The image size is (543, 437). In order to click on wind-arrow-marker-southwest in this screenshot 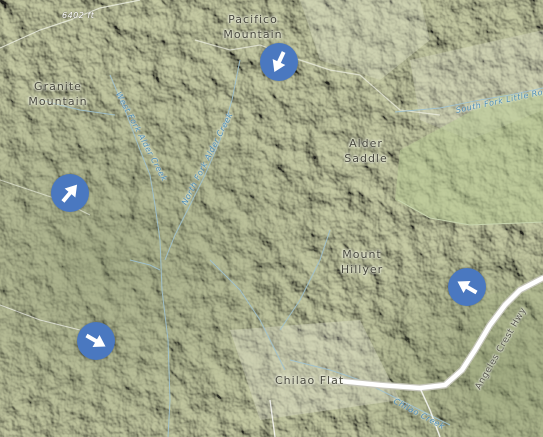, I will do `click(96, 341)`.